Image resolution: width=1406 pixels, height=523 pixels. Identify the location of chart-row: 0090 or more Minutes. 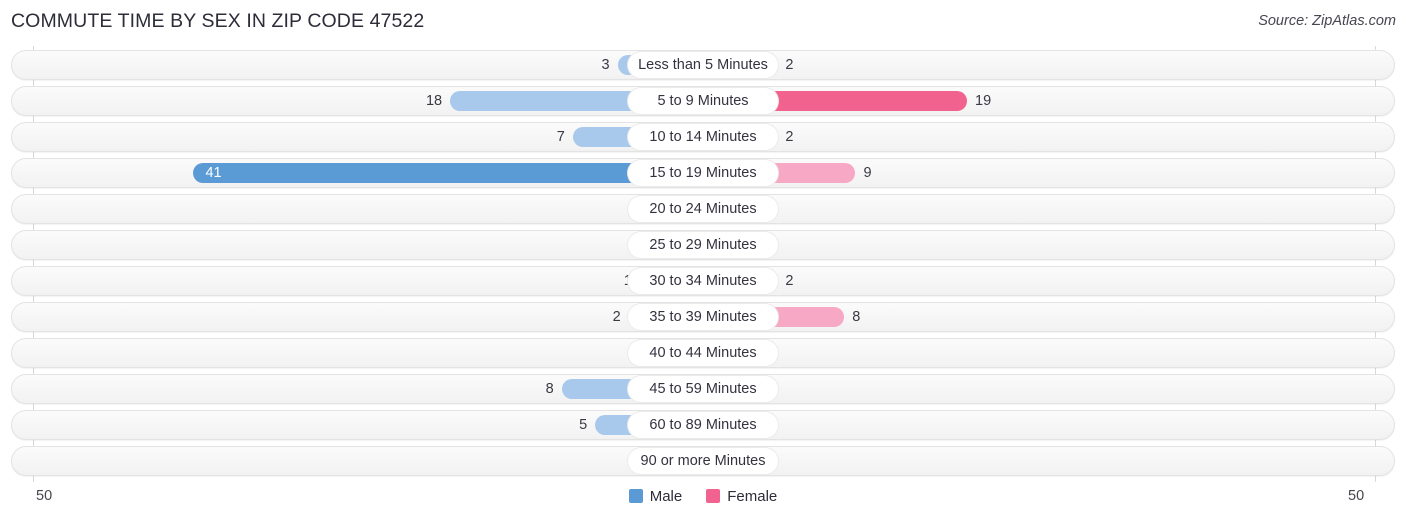
(703, 461).